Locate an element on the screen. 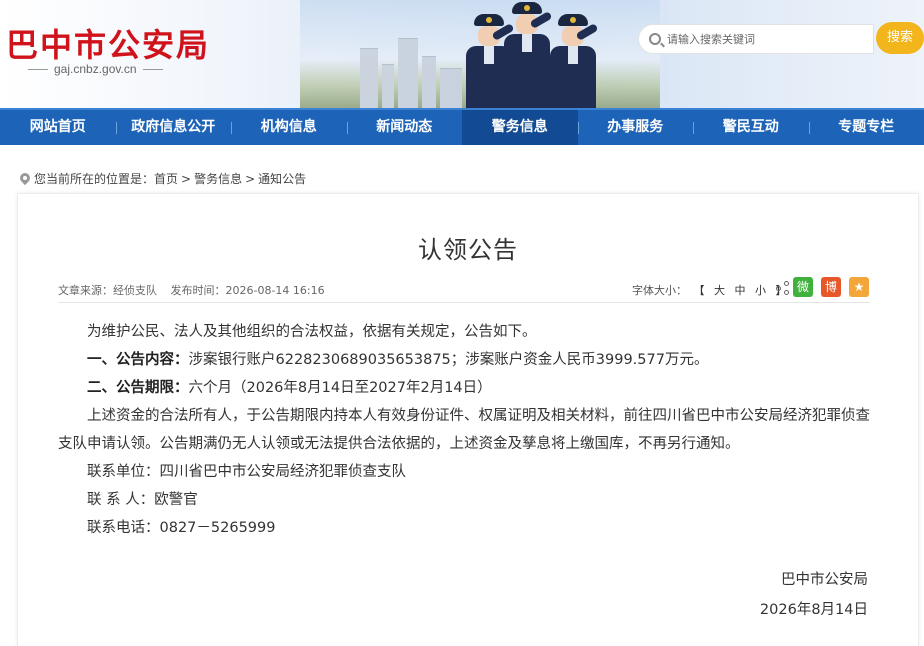 Image resolution: width=924 pixels, height=646 pixels. signature-date: 2026年8月14日 is located at coordinates (813, 610).